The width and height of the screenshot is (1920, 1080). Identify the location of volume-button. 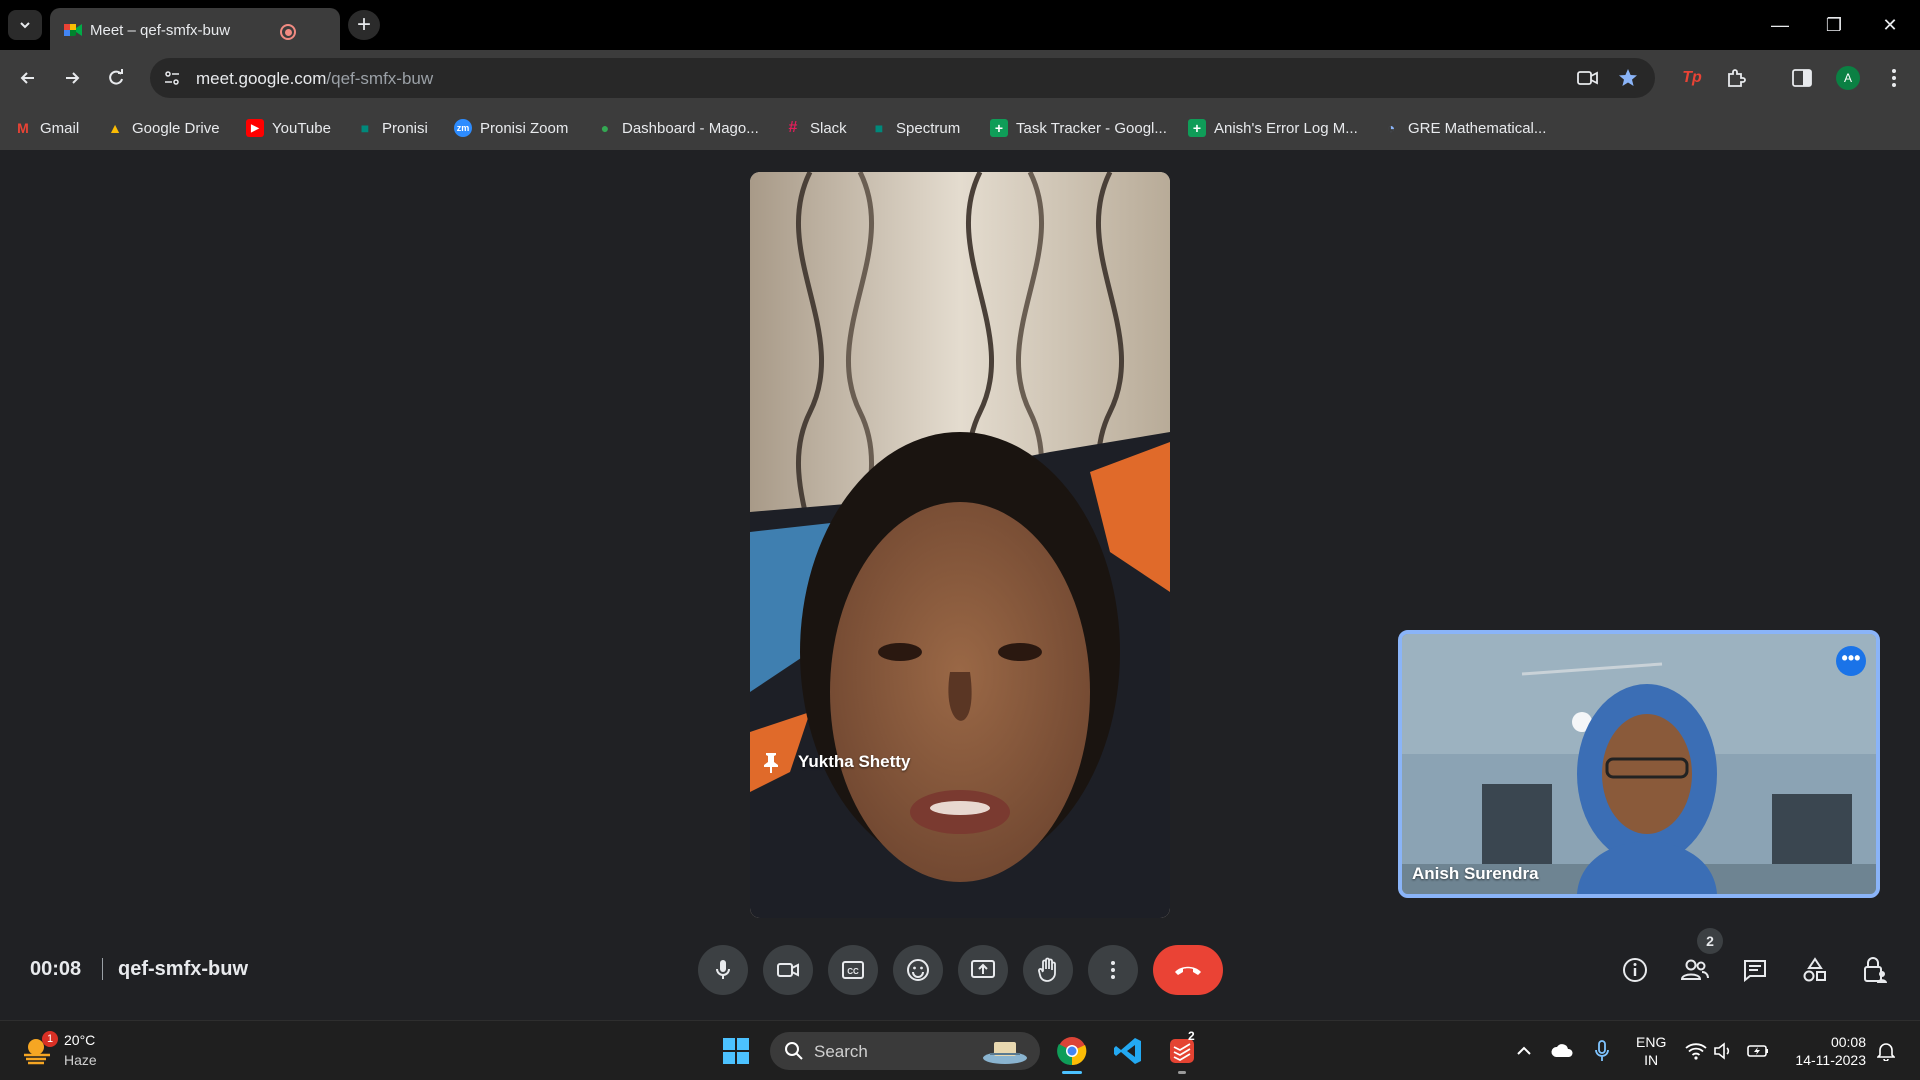
(1724, 1051).